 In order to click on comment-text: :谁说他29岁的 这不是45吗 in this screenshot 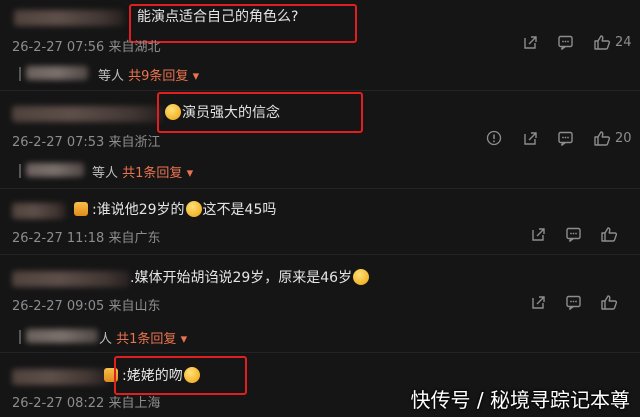, I will do `click(175, 210)`.